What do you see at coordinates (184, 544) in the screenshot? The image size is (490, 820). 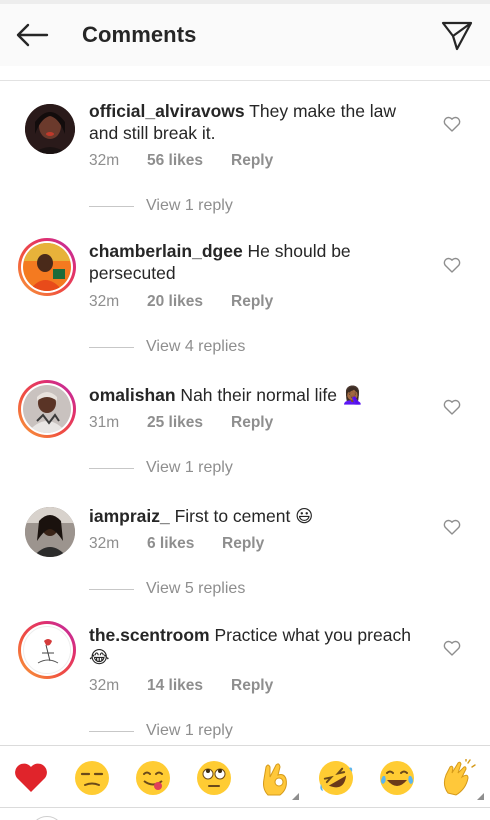 I see `comment-likes: 6 likes` at bounding box center [184, 544].